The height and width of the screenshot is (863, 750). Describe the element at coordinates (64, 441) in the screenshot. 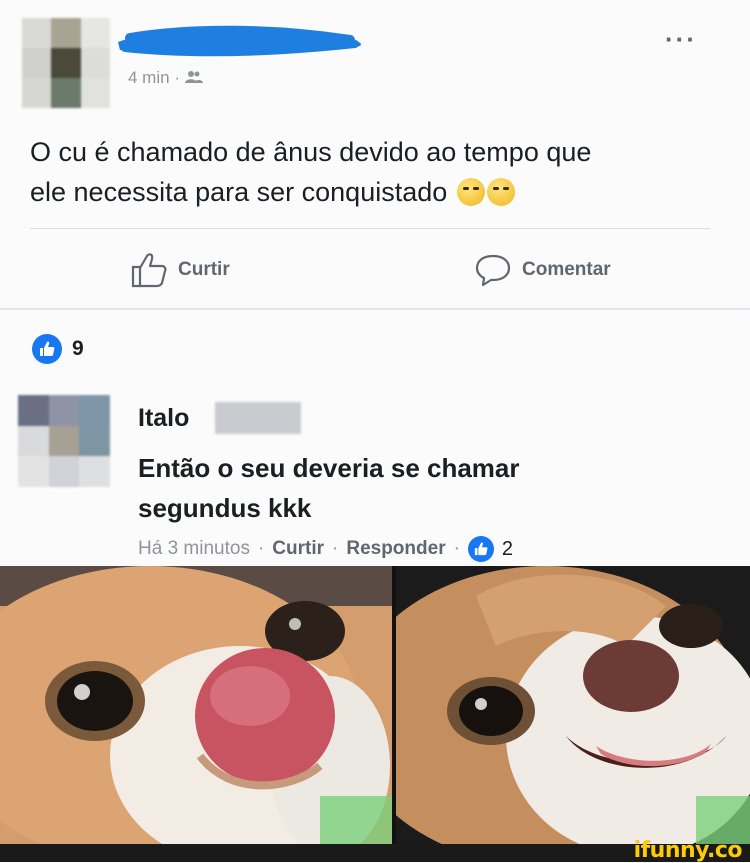

I see `commenter-avatar` at that location.